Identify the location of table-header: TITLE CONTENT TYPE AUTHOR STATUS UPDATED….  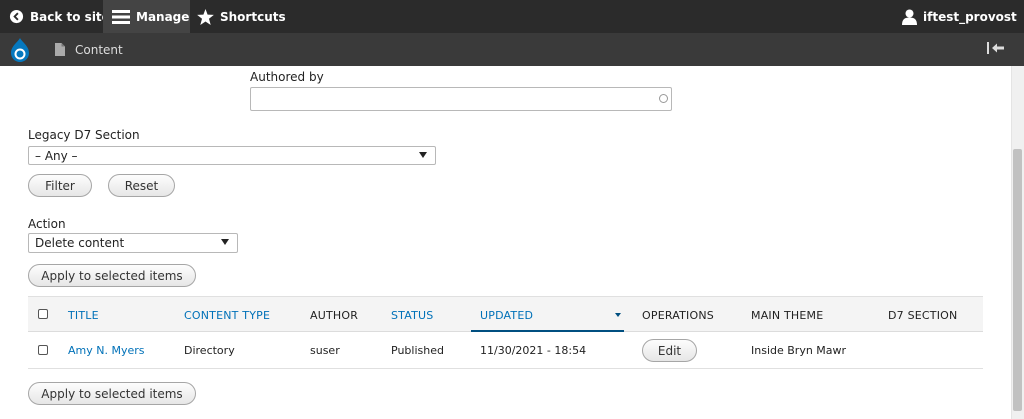
(505, 314).